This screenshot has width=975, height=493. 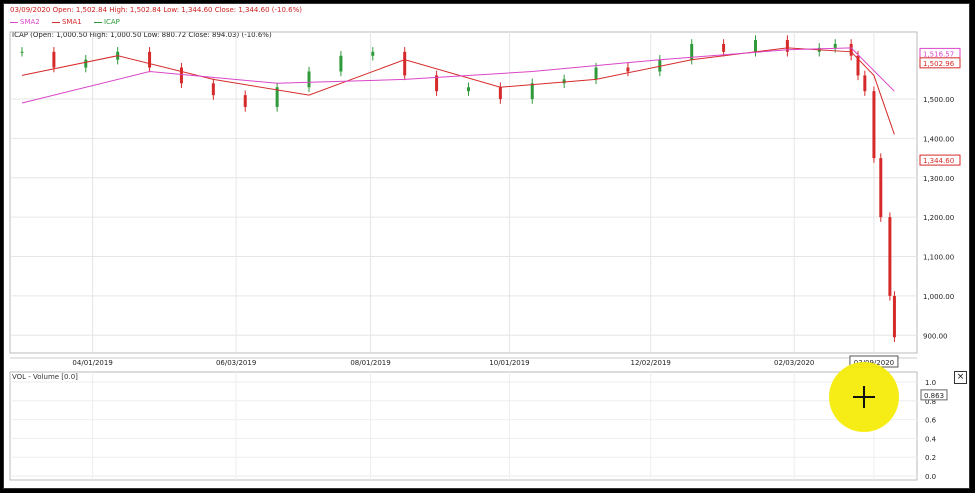 I want to click on x-tick-label: 02/03/2020, so click(x=794, y=363).